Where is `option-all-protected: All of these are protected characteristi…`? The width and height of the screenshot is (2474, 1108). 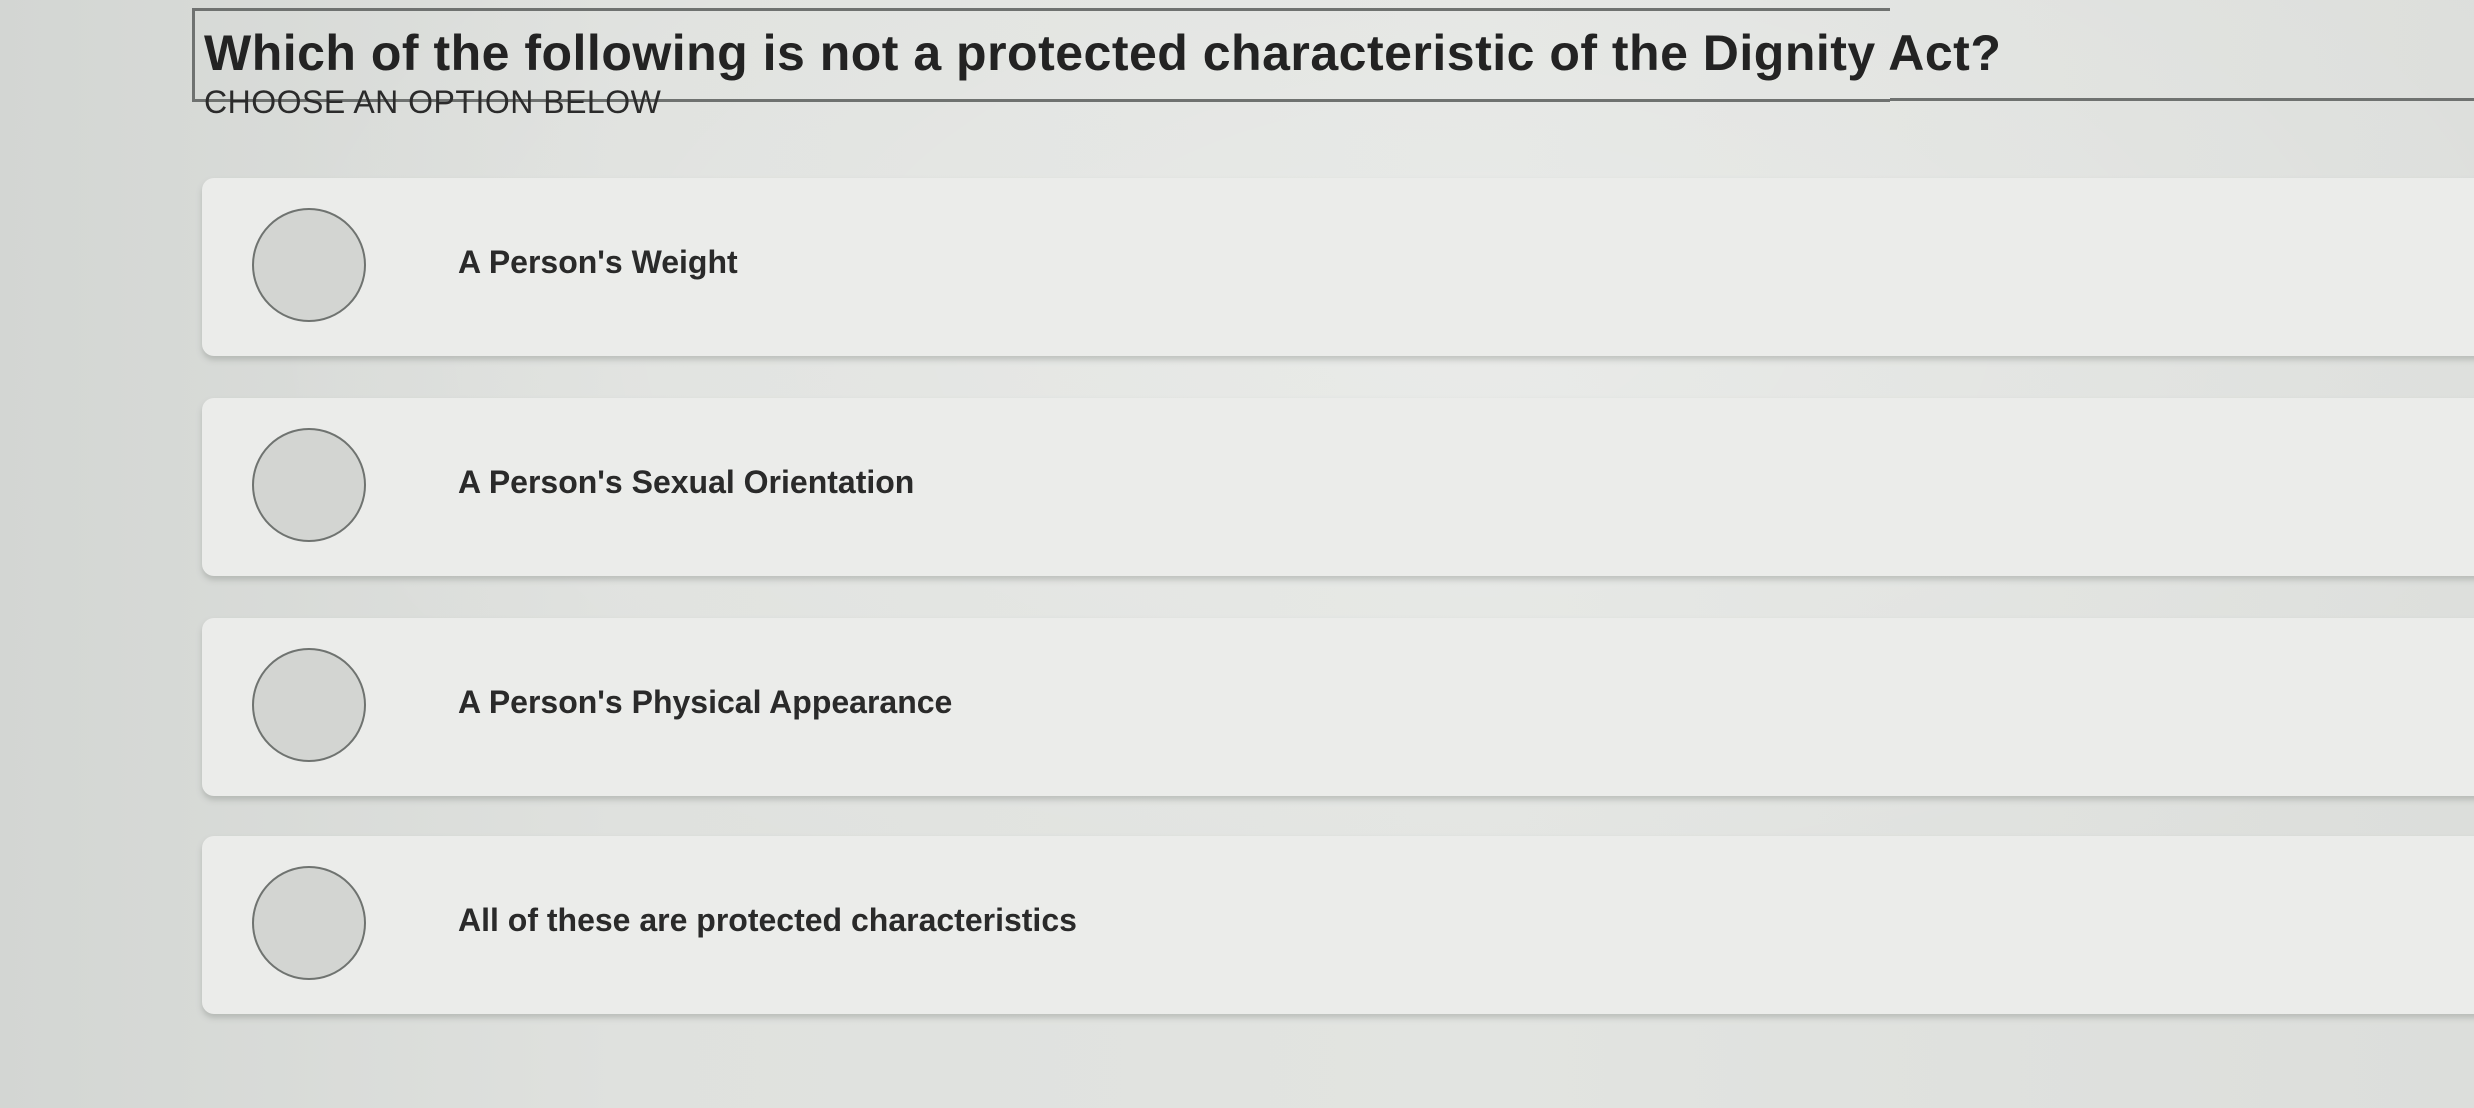 option-all-protected: All of these are protected characteristi… is located at coordinates (1338, 925).